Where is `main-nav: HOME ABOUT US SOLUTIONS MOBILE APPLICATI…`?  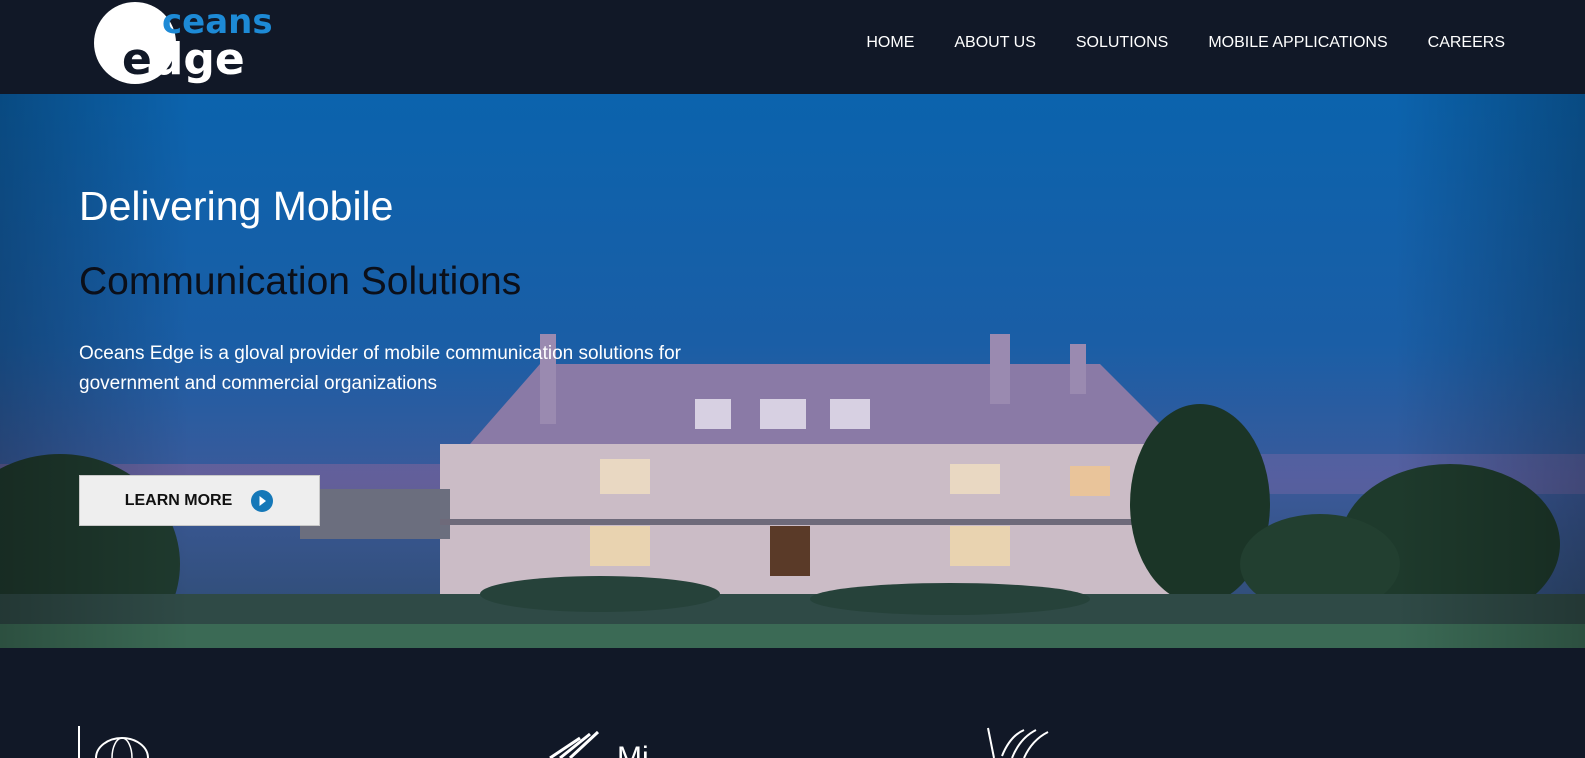
main-nav: HOME ABOUT US SOLUTIONS MOBILE APPLICATI… is located at coordinates (1185, 43).